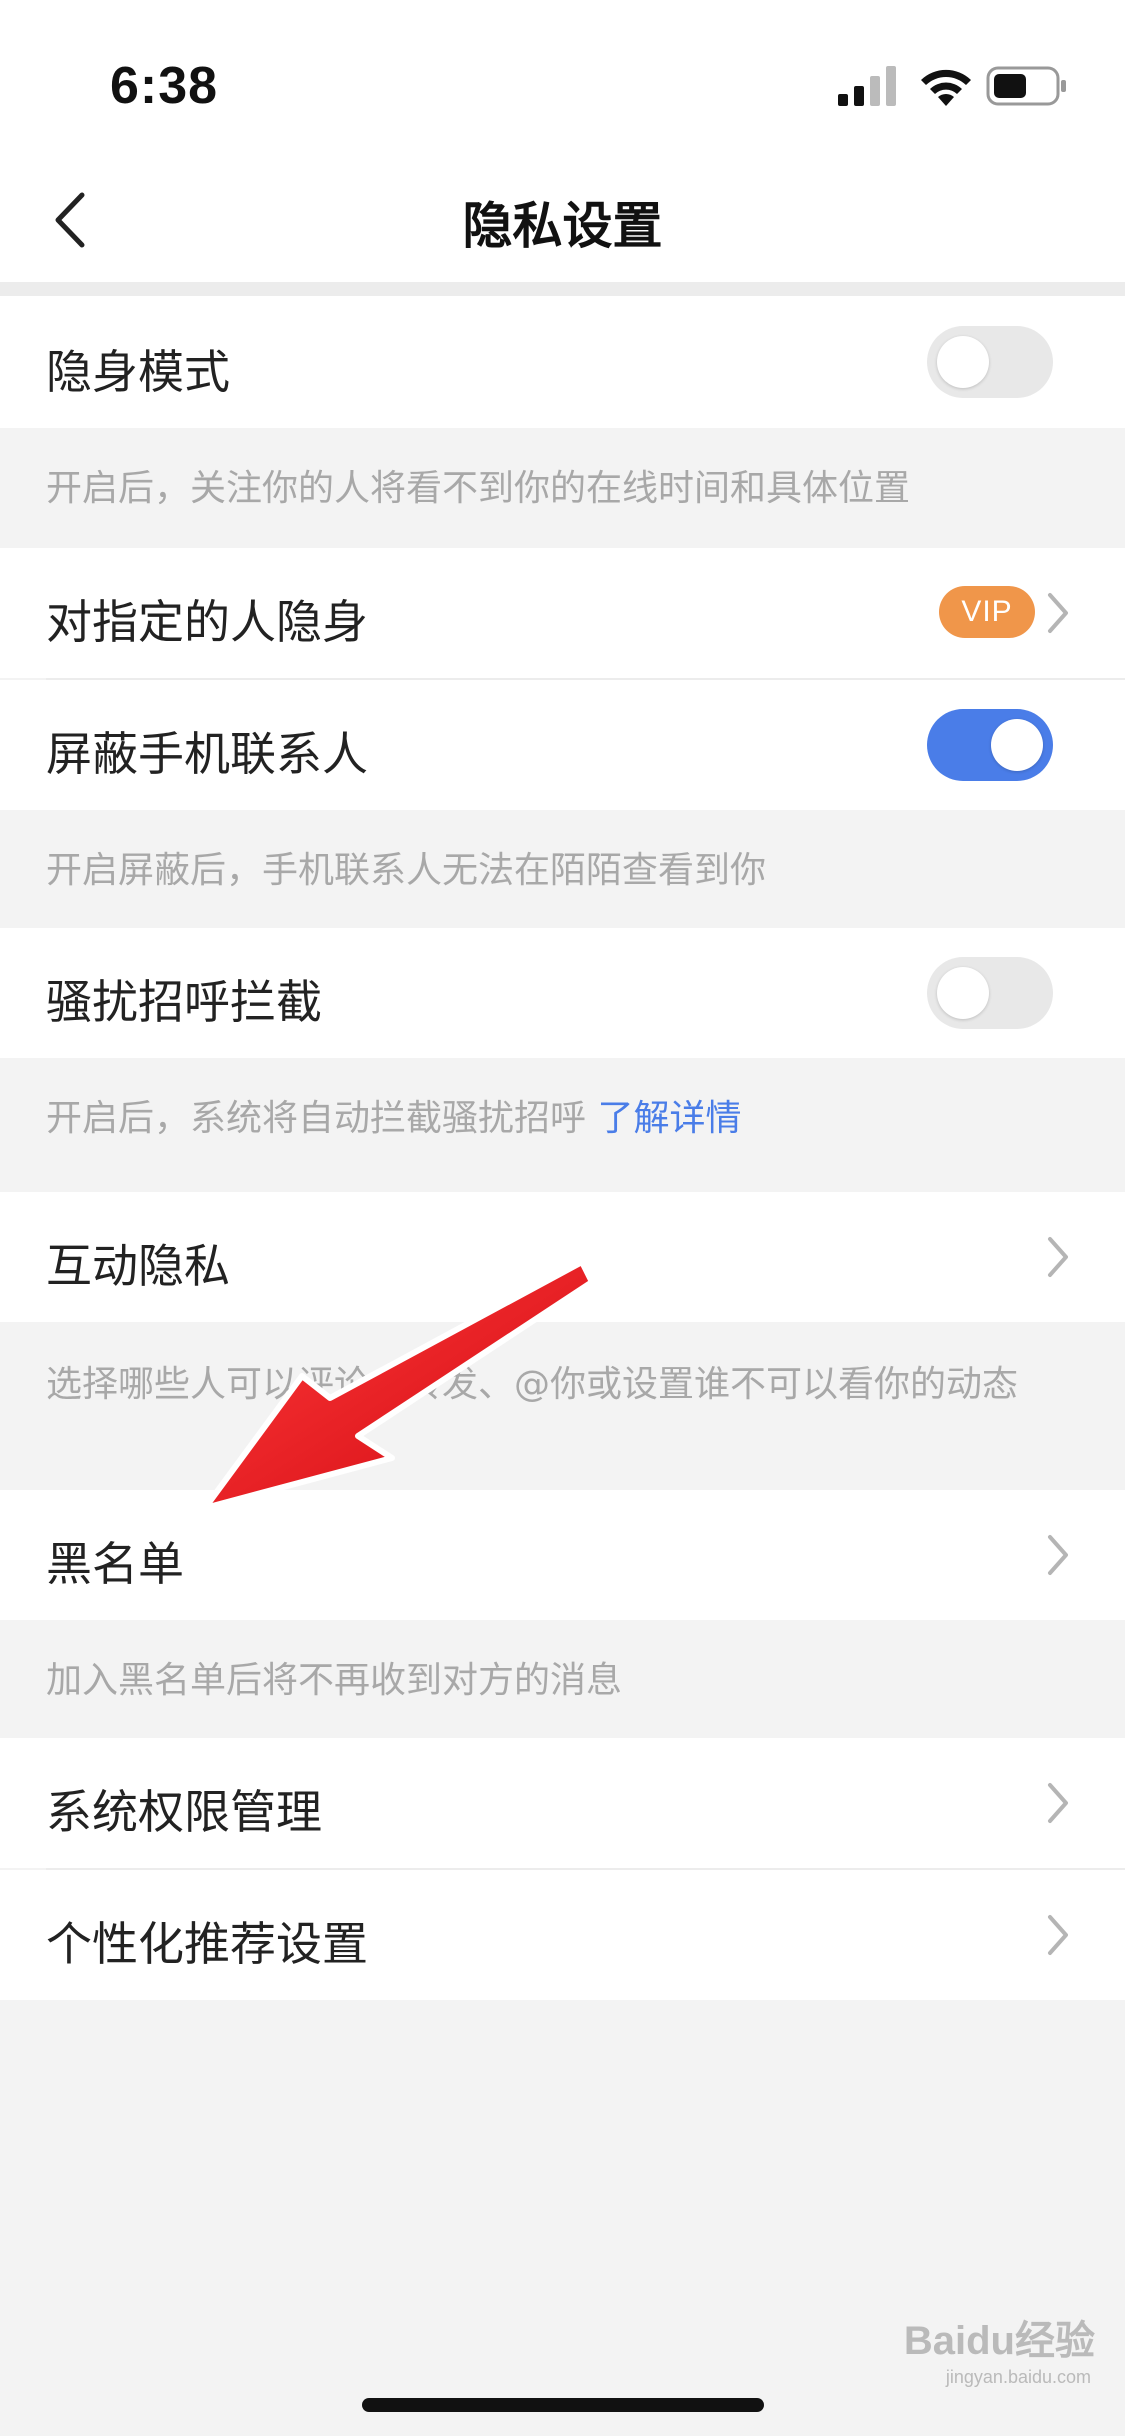 This screenshot has width=1125, height=2436. What do you see at coordinates (562, 1803) in the screenshot?
I see `row-system-permissions: 系统权限管理` at bounding box center [562, 1803].